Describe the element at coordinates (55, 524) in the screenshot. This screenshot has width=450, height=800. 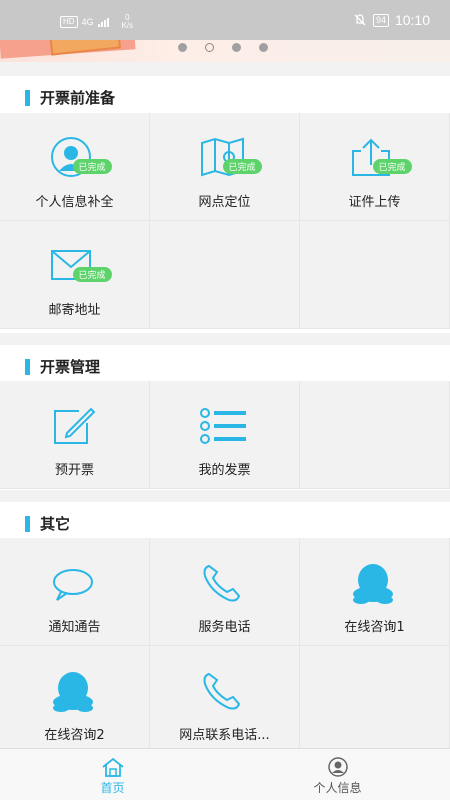
I see `section-title: 其它` at that location.